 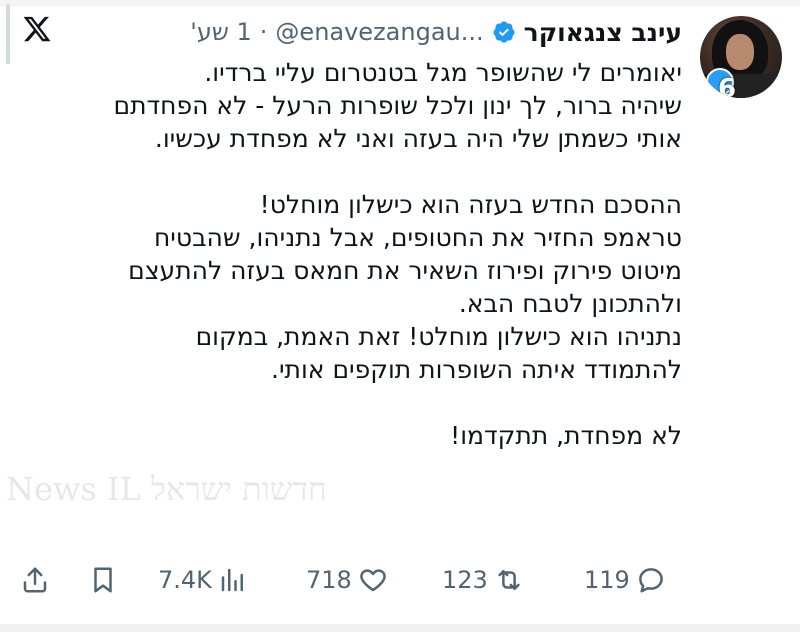 I want to click on bottom-divider, so click(x=400, y=628).